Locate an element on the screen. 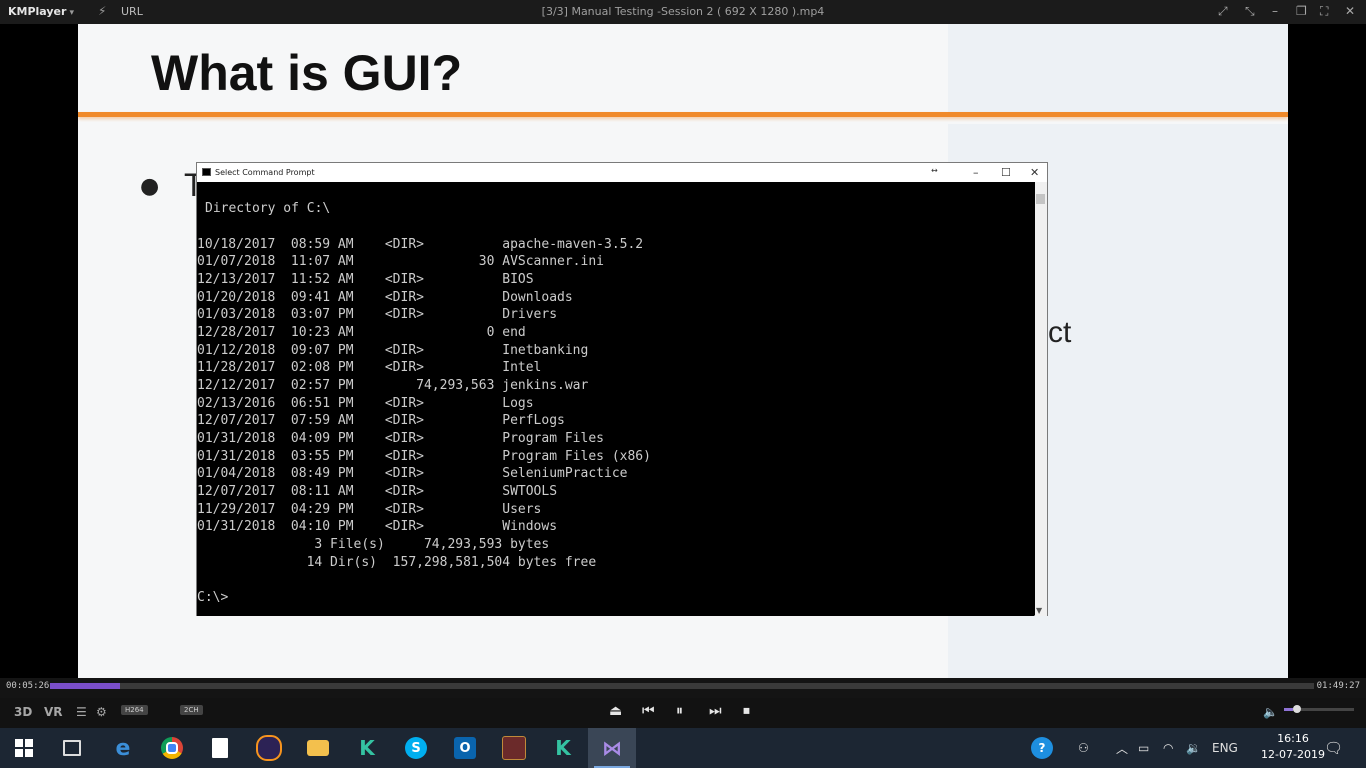 The height and width of the screenshot is (768, 1366). slide-divider is located at coordinates (683, 114).